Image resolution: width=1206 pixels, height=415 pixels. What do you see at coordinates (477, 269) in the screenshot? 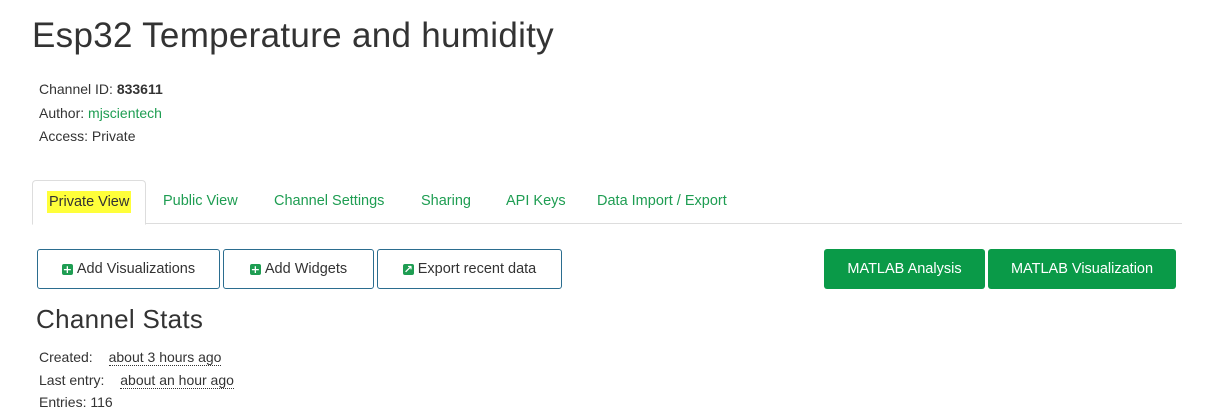
I see `button-label: Export recent data` at bounding box center [477, 269].